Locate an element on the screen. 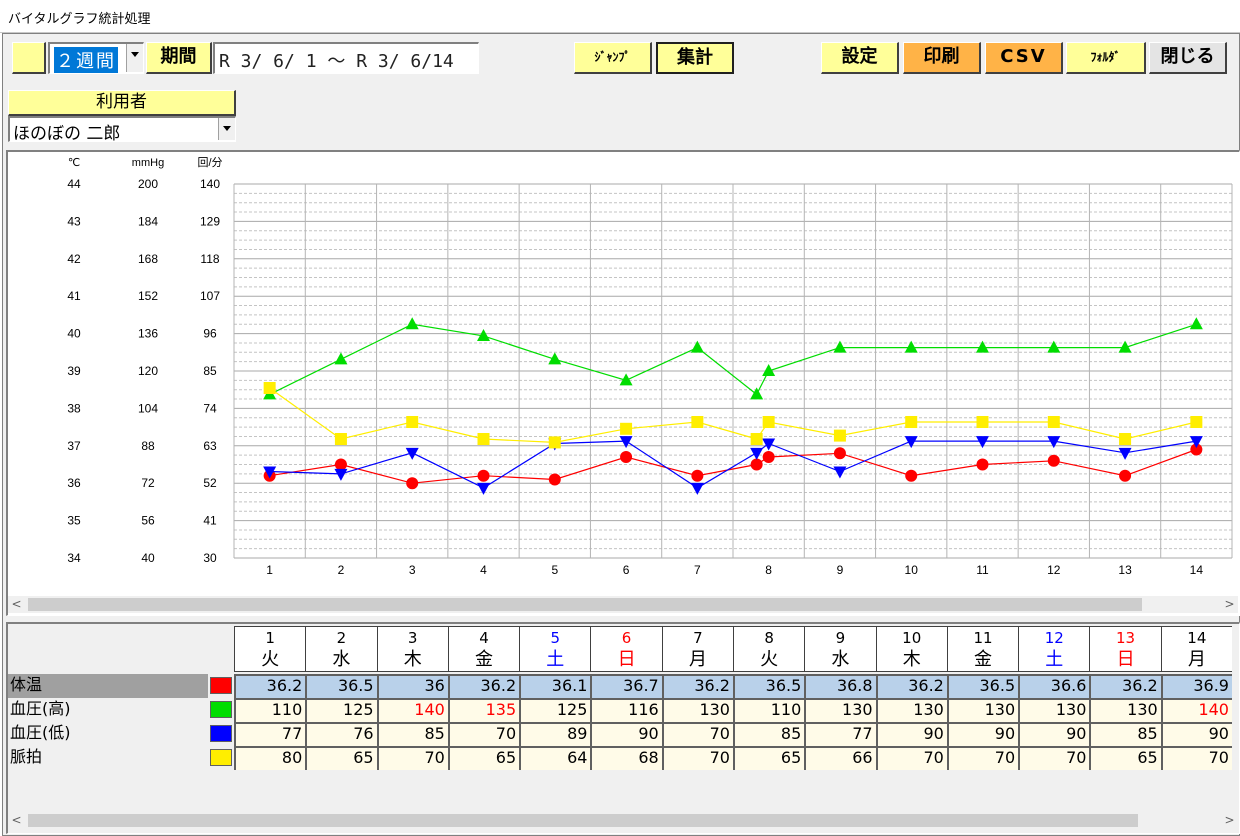 This screenshot has width=1240, height=836. csv-button: CSV is located at coordinates (1024, 58).